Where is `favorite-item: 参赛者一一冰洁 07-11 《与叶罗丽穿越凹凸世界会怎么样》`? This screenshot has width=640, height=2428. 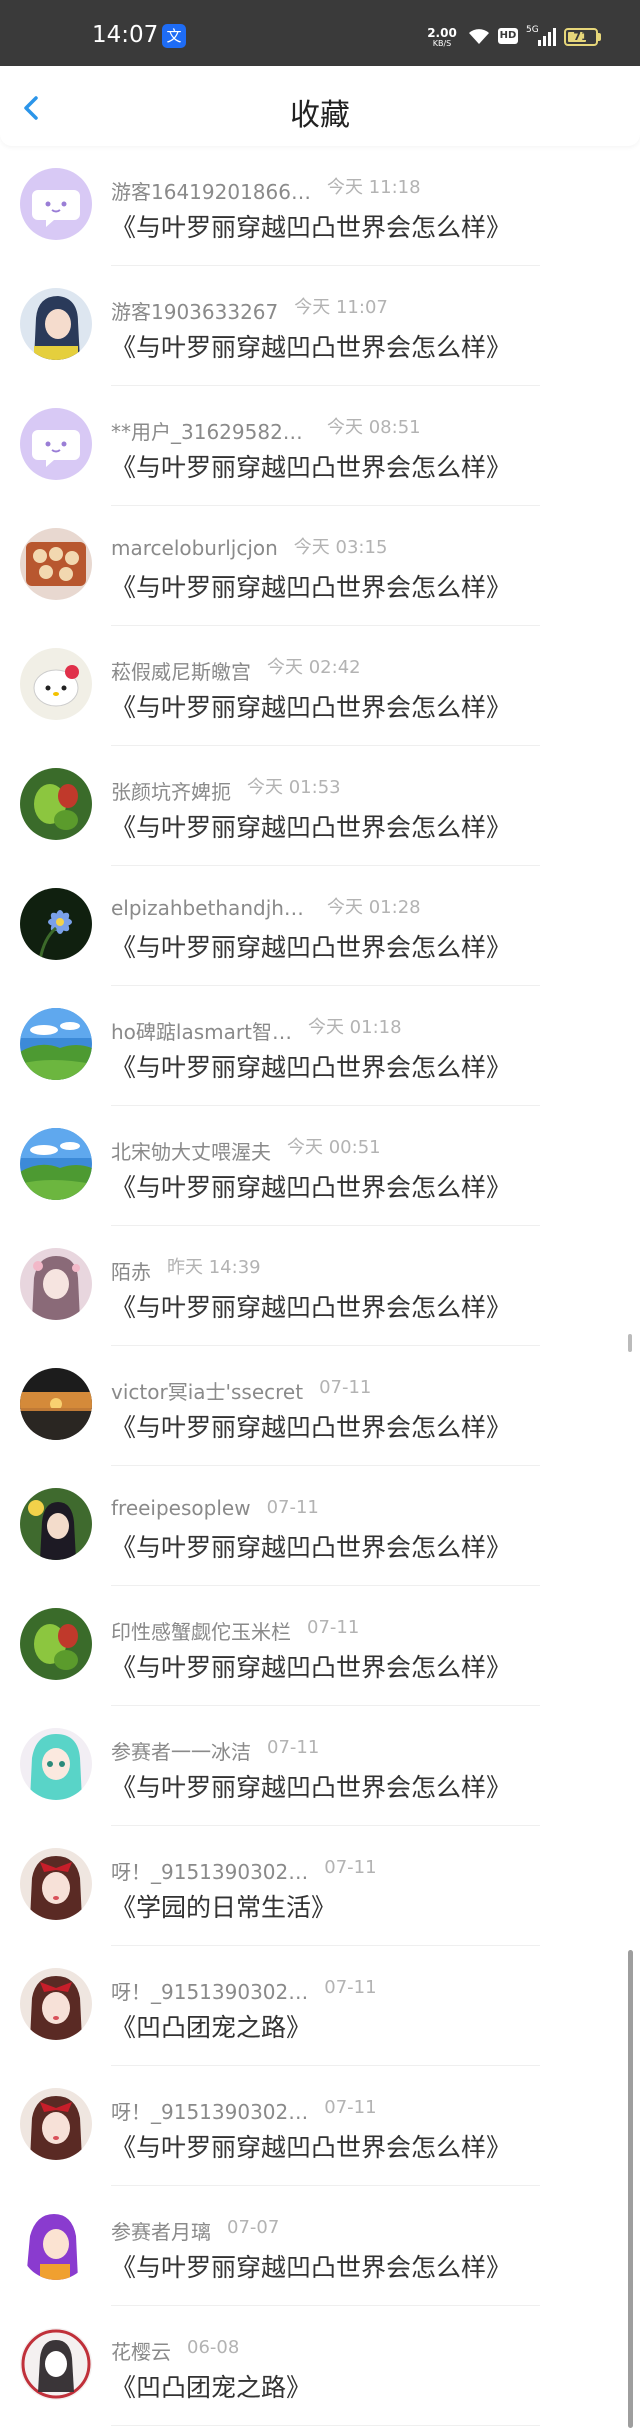
favorite-item: 参赛者一一冰洁 07-11 《与叶罗丽穿越凹凸世界会怎么样》 is located at coordinates (320, 1766).